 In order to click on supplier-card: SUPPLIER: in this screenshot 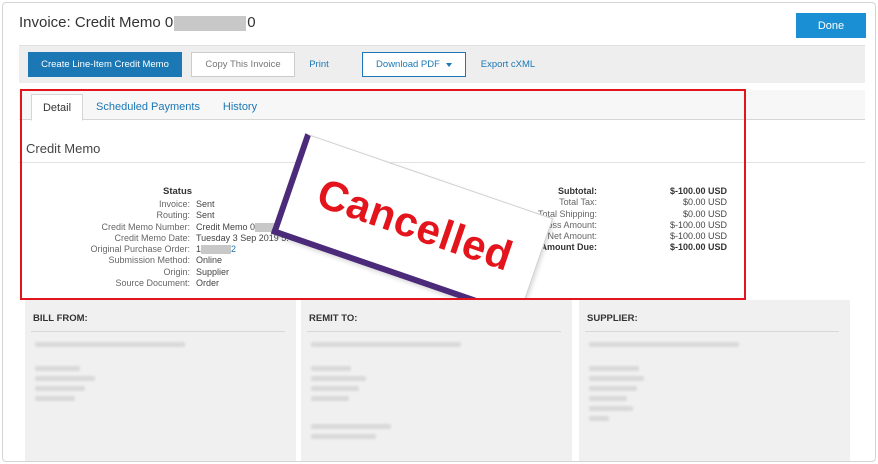, I will do `click(714, 380)`.